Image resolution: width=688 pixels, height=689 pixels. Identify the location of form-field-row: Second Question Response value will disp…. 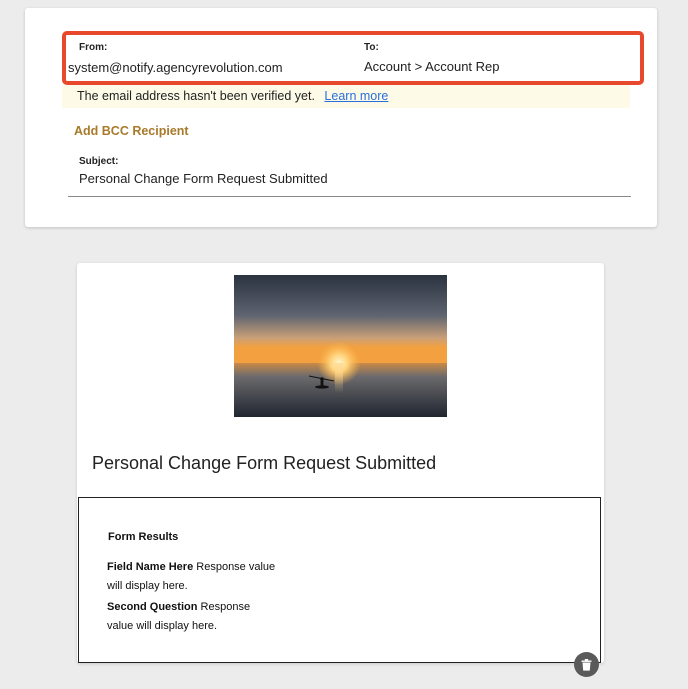
(192, 617).